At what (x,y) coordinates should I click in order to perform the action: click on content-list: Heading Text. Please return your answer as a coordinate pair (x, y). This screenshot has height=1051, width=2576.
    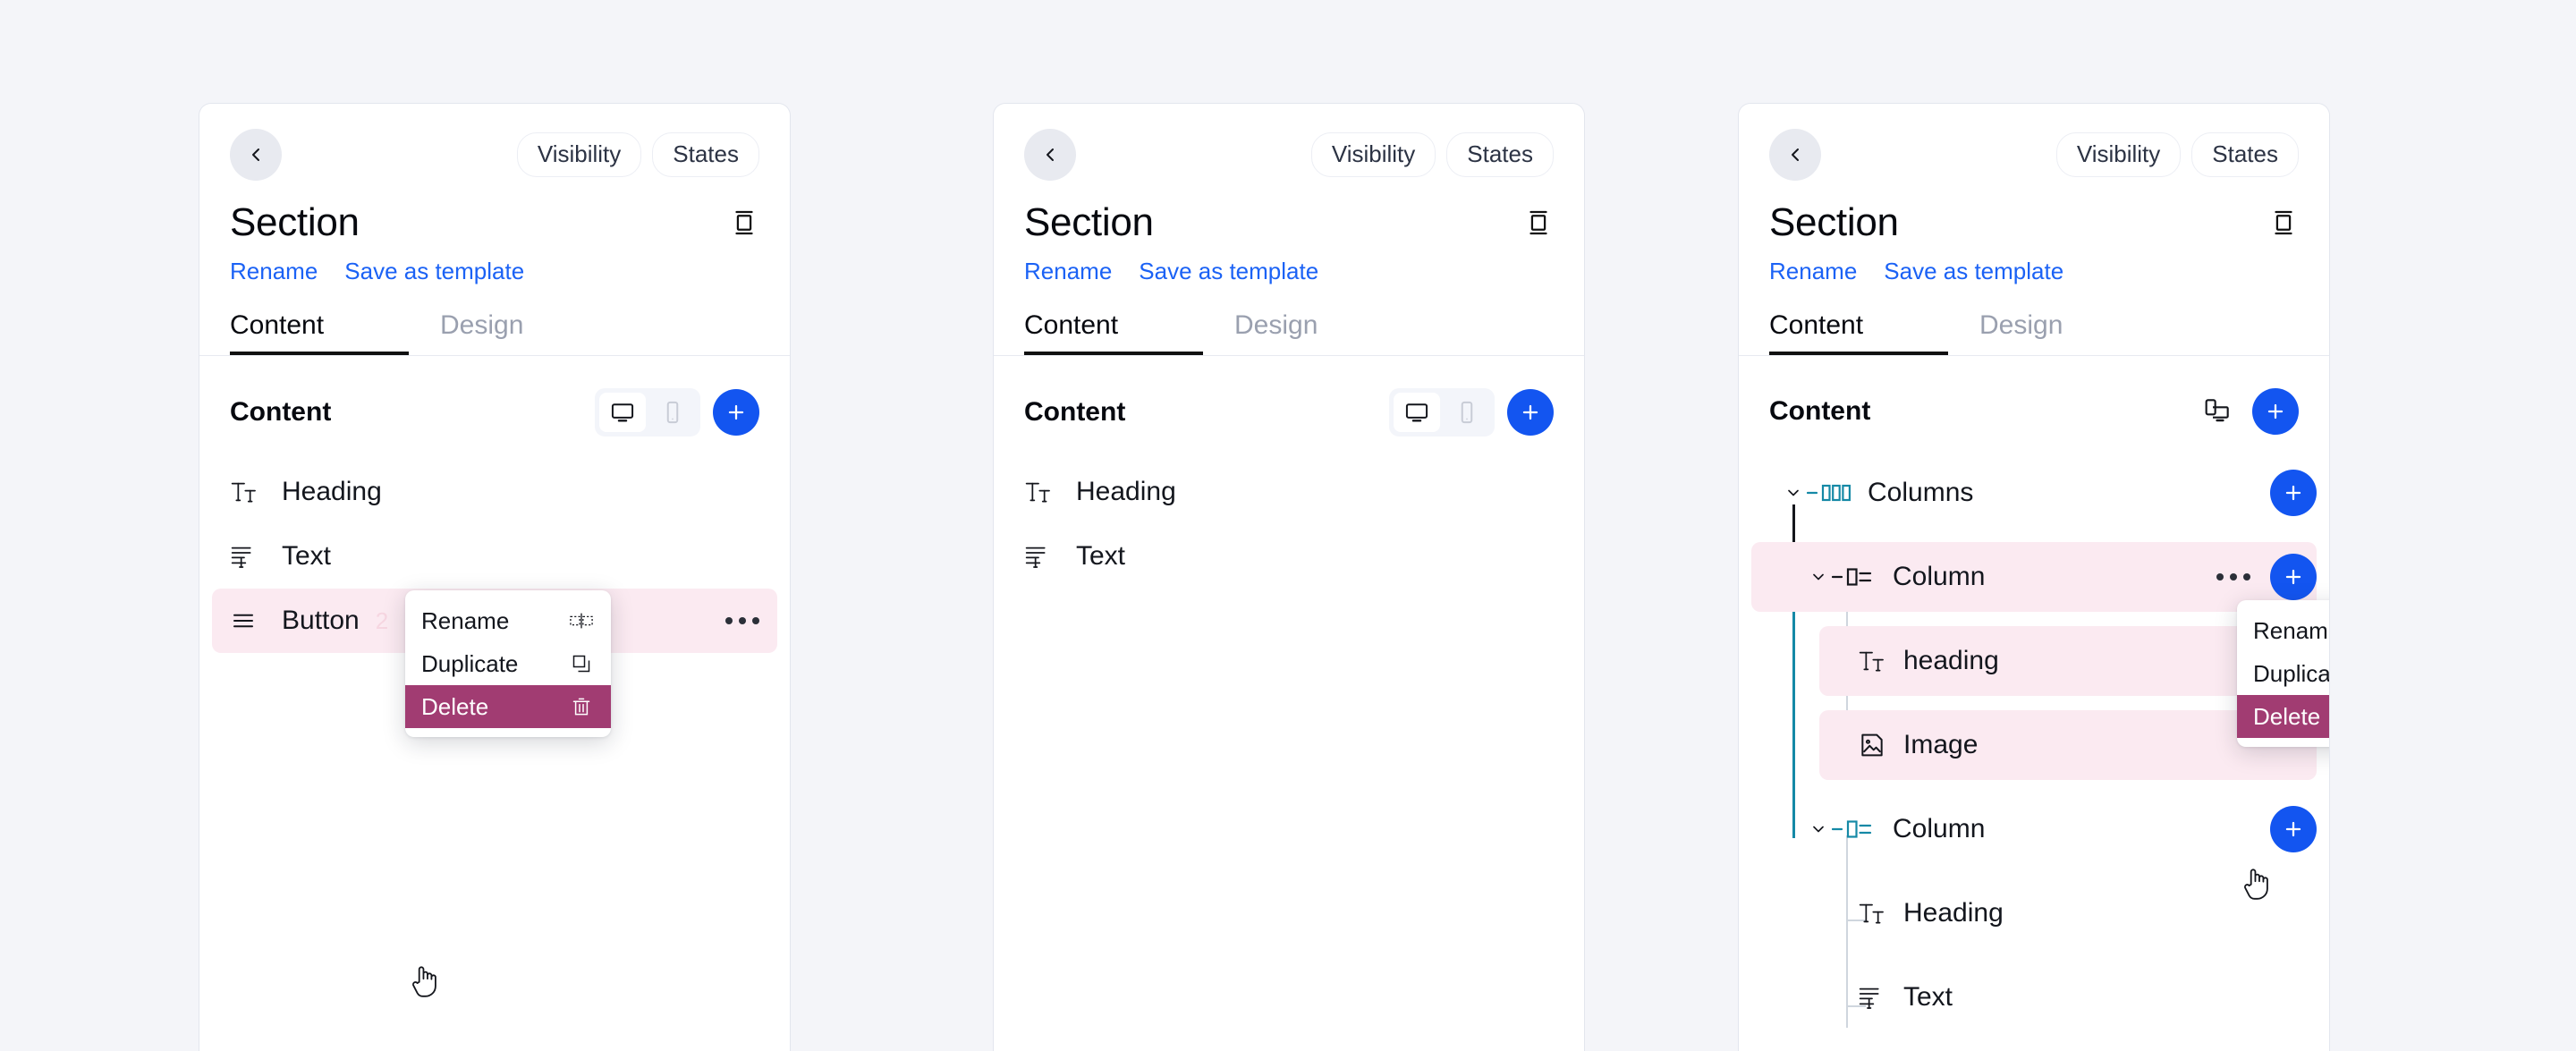
    Looking at the image, I should click on (1289, 524).